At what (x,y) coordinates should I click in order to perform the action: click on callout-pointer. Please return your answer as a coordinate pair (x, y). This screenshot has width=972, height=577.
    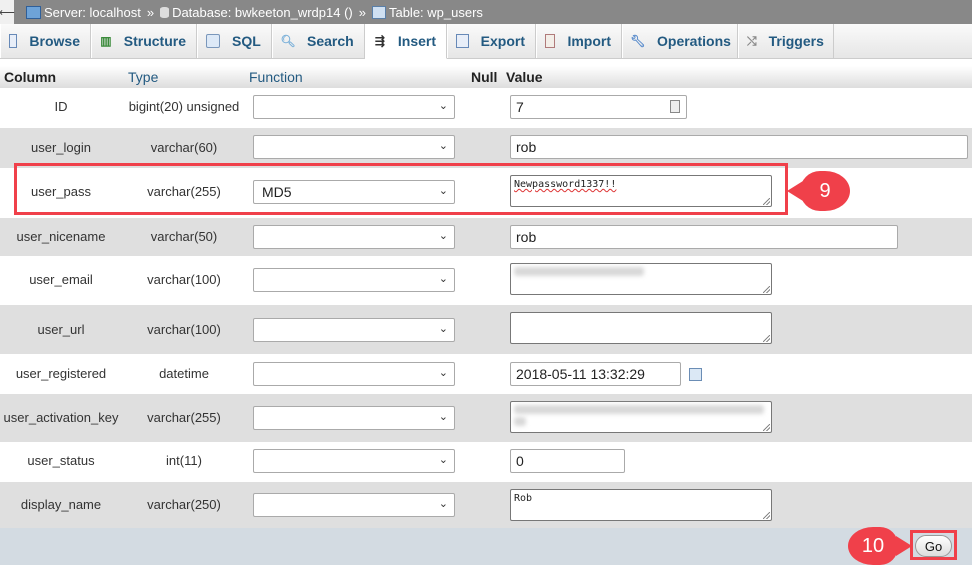
    Looking at the image, I should click on (904, 546).